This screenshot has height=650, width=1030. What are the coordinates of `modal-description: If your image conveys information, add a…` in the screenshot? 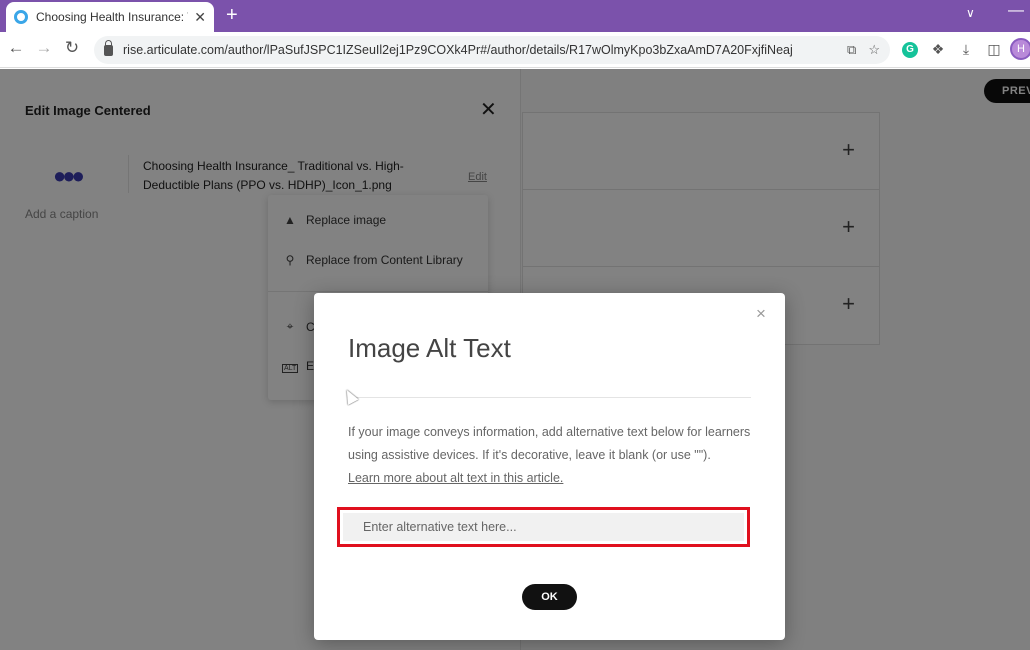 It's located at (549, 443).